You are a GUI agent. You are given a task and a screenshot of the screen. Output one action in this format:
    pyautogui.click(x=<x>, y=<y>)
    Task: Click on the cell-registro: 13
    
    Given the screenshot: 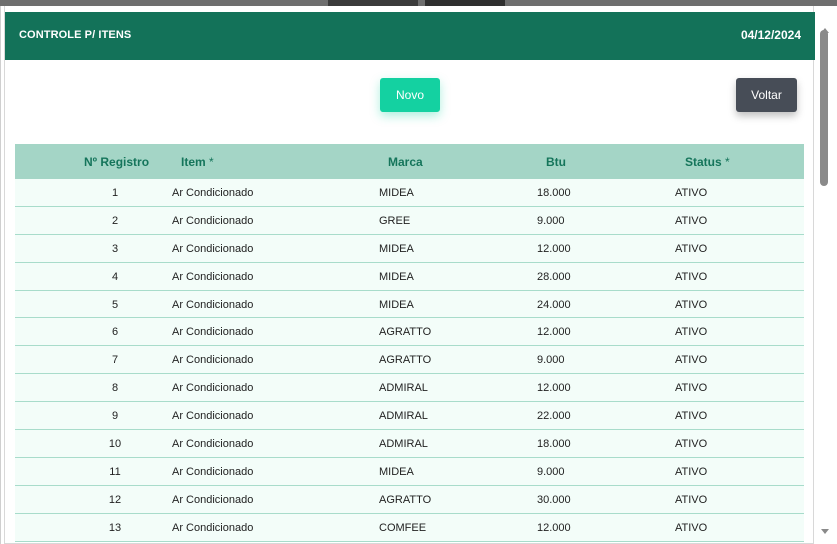 What is the action you would take?
    pyautogui.click(x=115, y=527)
    